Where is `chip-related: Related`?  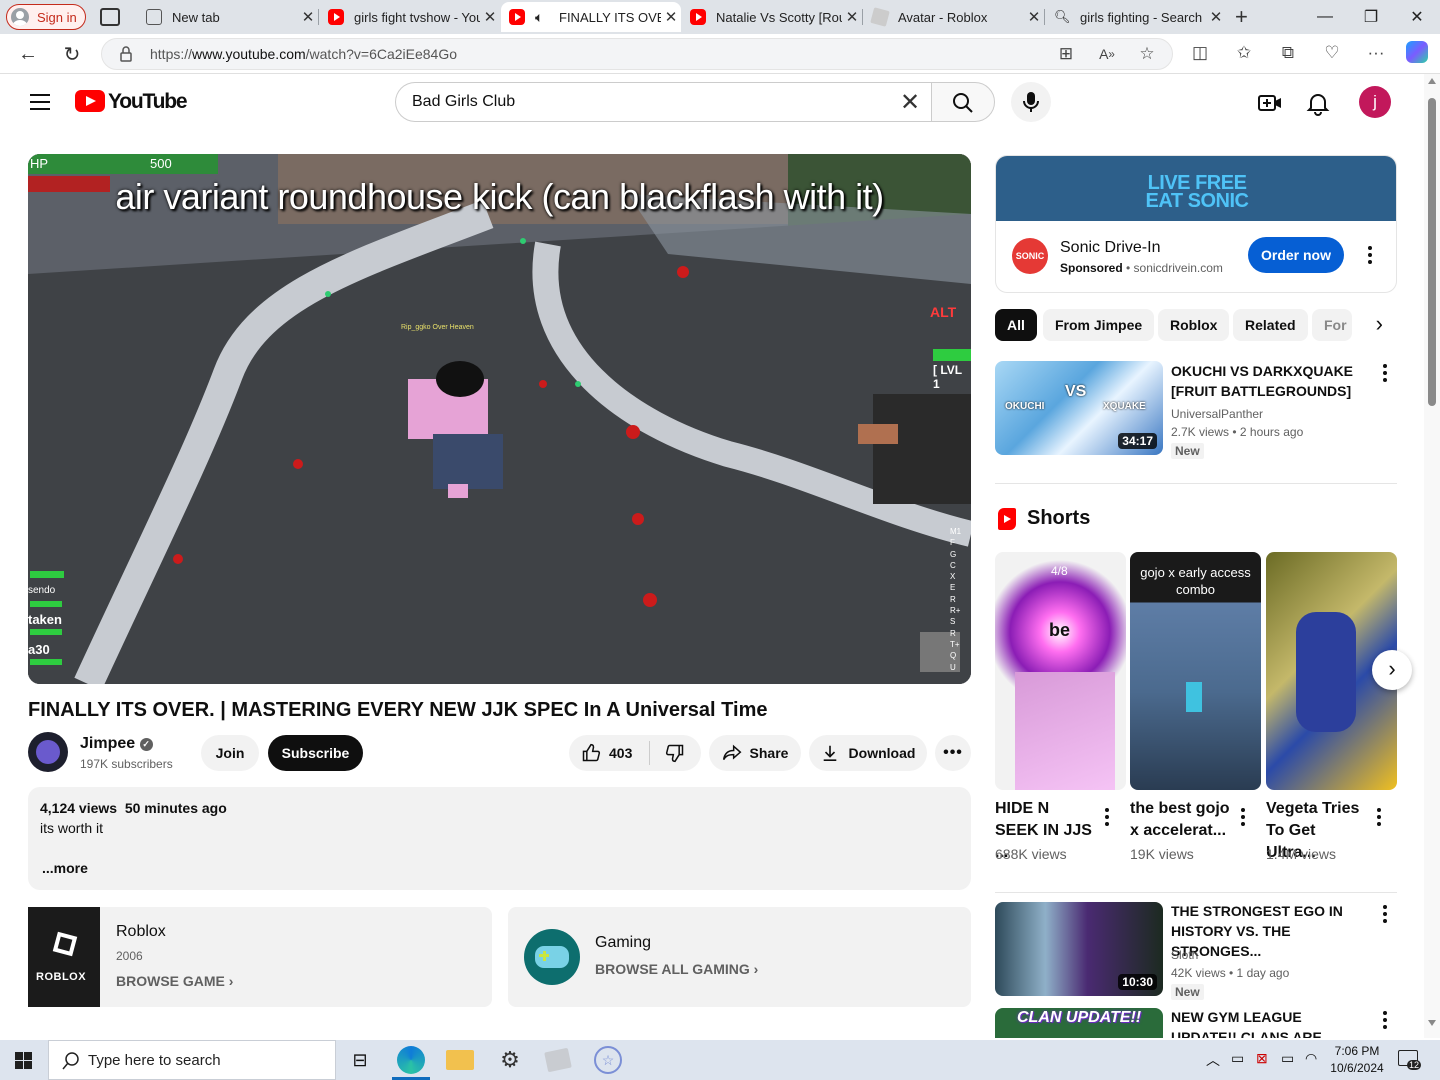
chip-related: Related is located at coordinates (1270, 325).